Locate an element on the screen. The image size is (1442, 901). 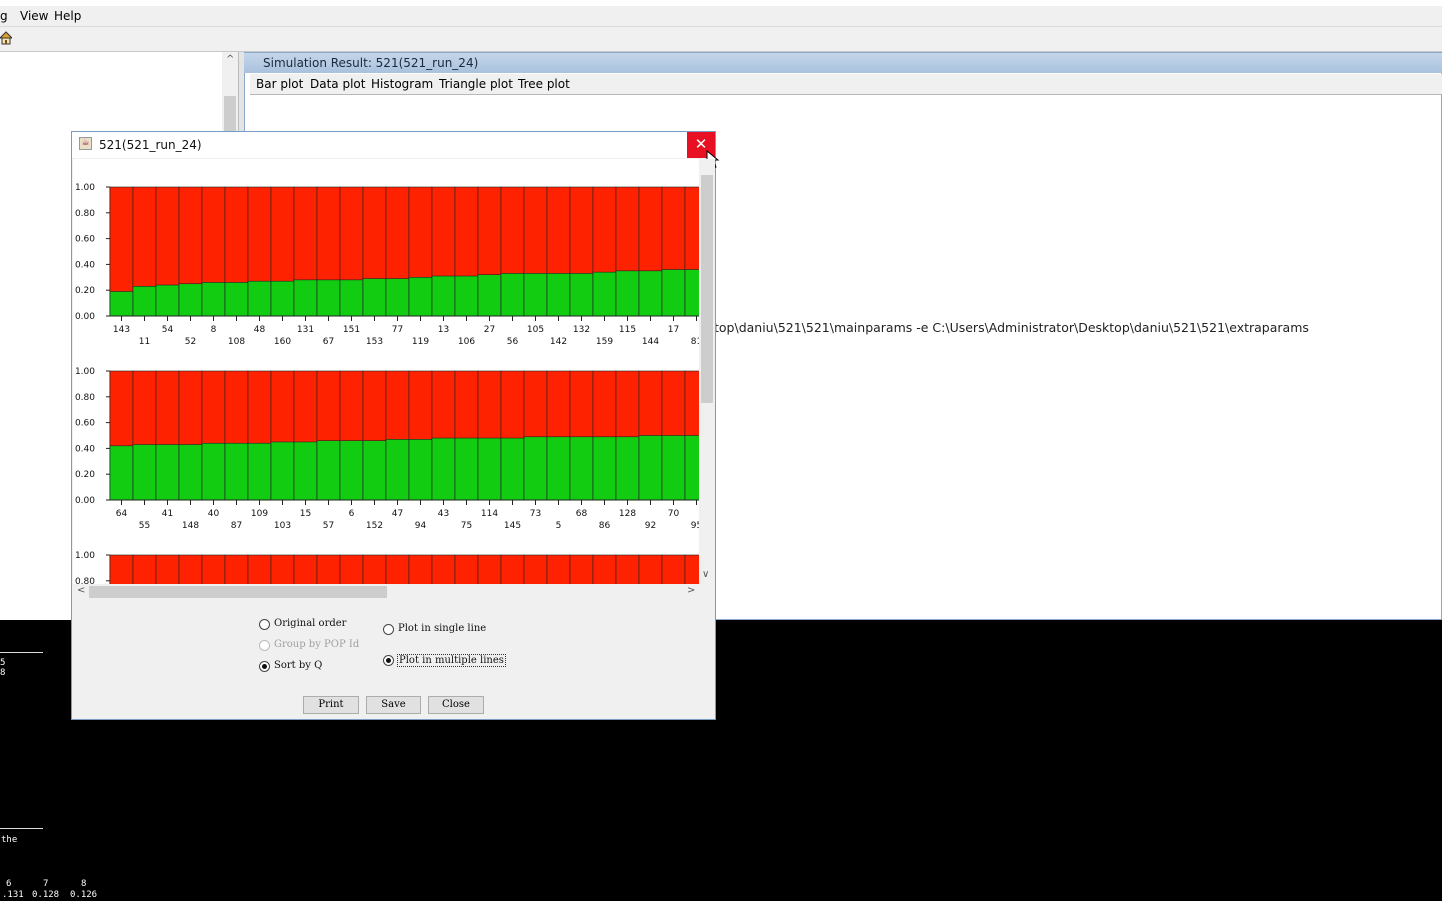
tab-triangle-plot: Triangle plot is located at coordinates (476, 84).